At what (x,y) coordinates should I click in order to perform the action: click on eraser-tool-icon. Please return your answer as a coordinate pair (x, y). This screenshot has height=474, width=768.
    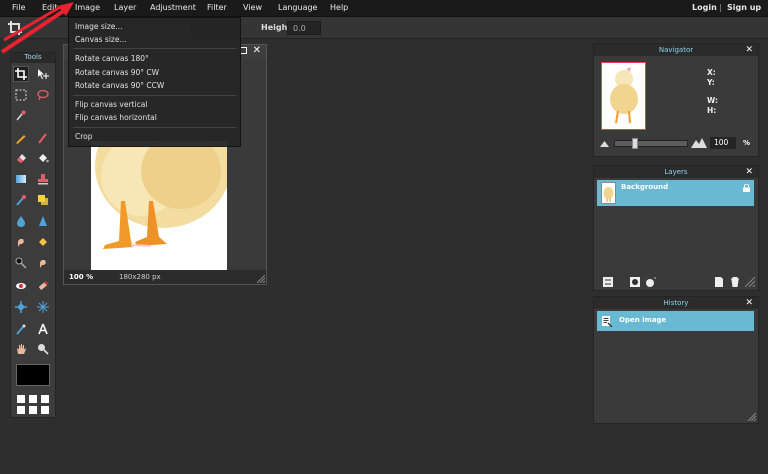
    Looking at the image, I should click on (21, 158).